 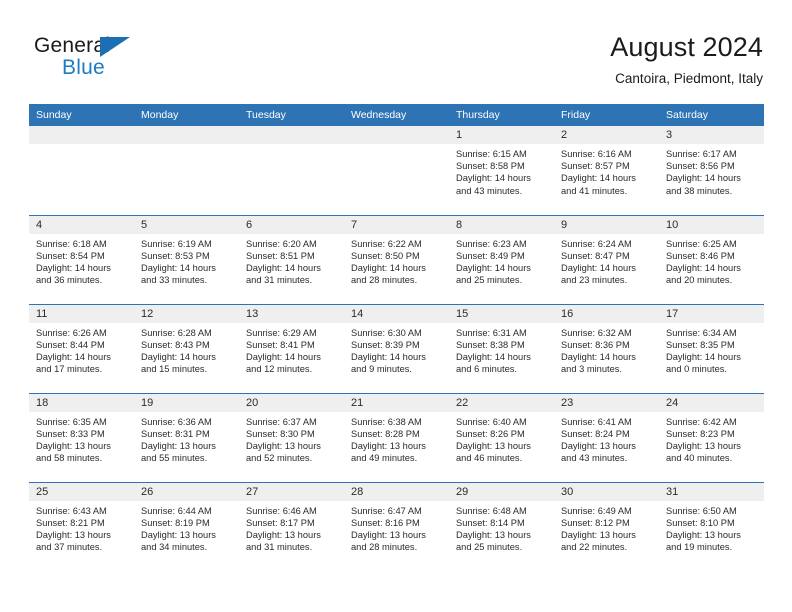 What do you see at coordinates (490, 255) in the screenshot?
I see `sunset-time: Sunset: 8:49 PM` at bounding box center [490, 255].